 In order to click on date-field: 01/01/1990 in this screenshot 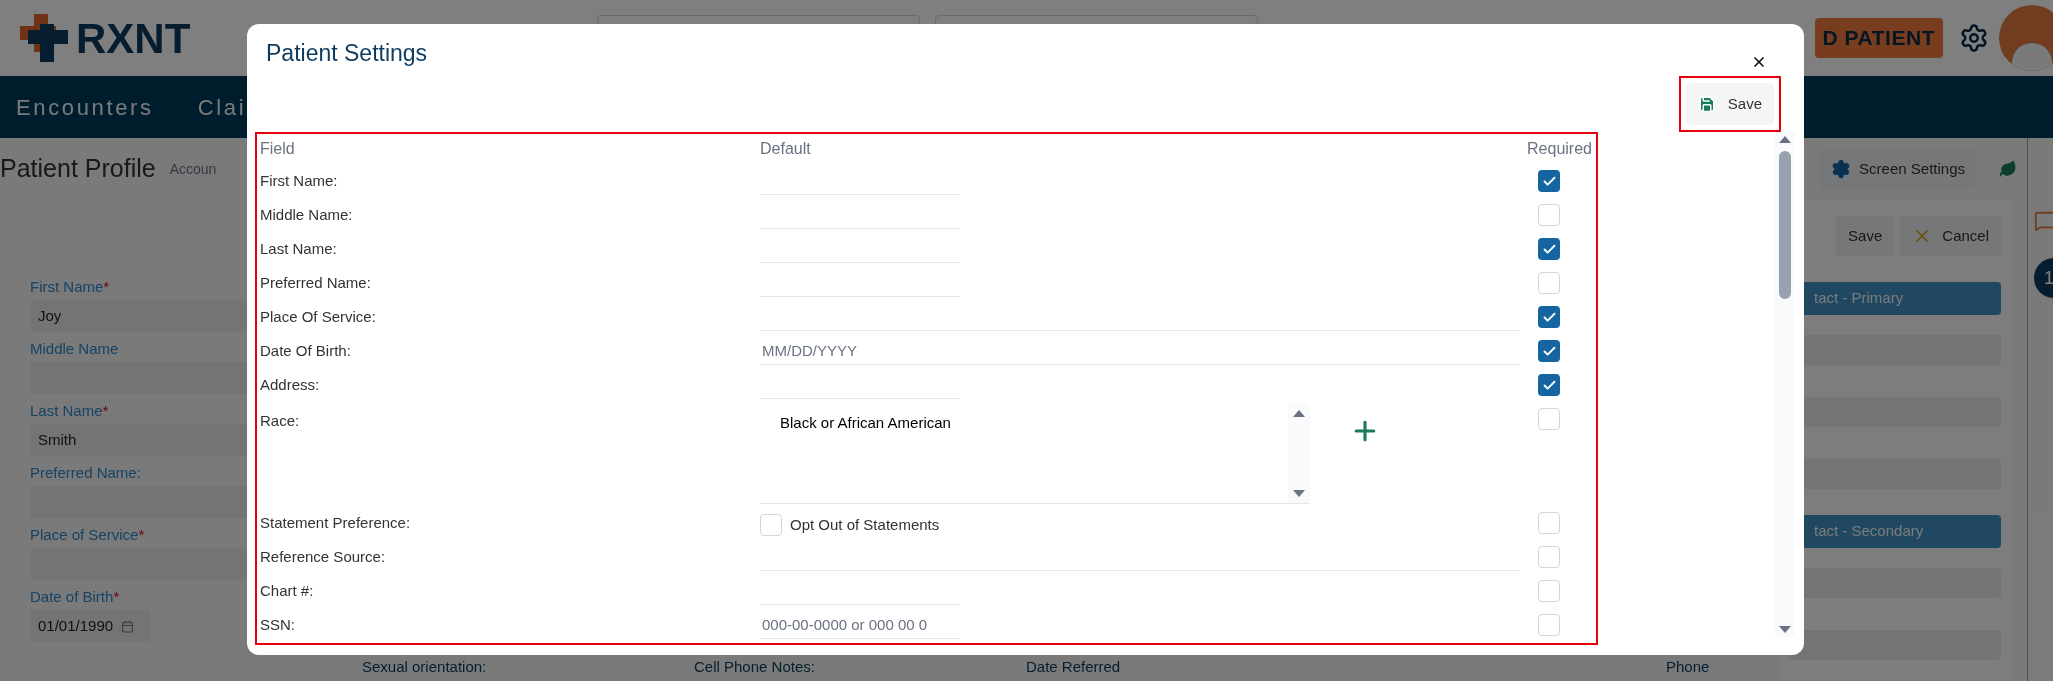, I will do `click(90, 626)`.